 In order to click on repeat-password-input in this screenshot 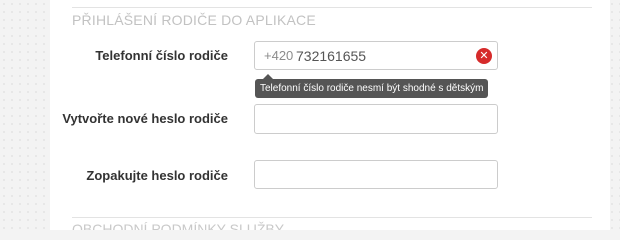, I will do `click(376, 174)`.